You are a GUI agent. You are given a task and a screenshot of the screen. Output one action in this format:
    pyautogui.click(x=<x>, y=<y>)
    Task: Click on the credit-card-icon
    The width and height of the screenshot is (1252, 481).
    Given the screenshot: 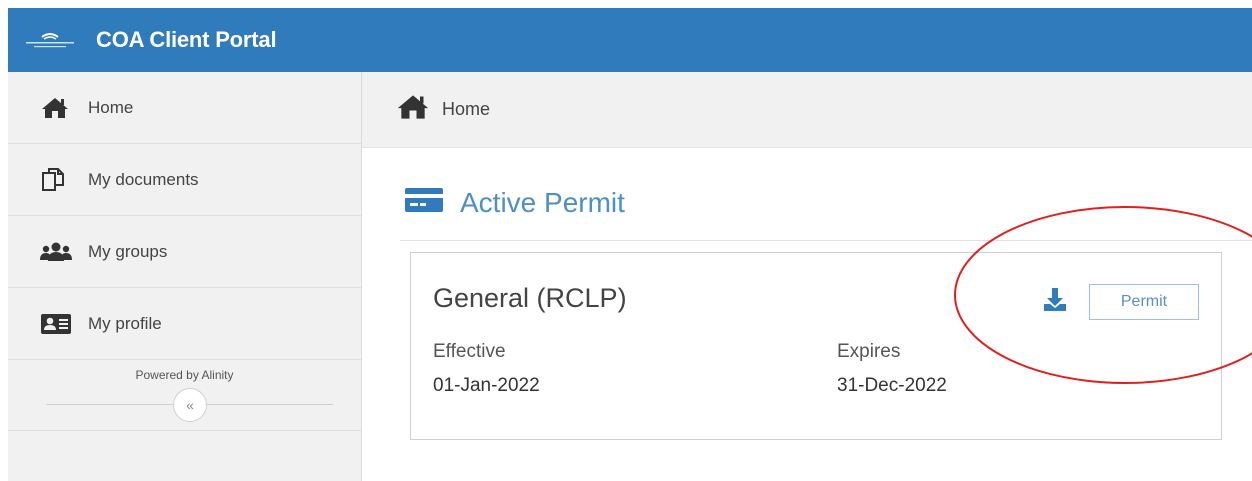 What is the action you would take?
    pyautogui.click(x=424, y=202)
    